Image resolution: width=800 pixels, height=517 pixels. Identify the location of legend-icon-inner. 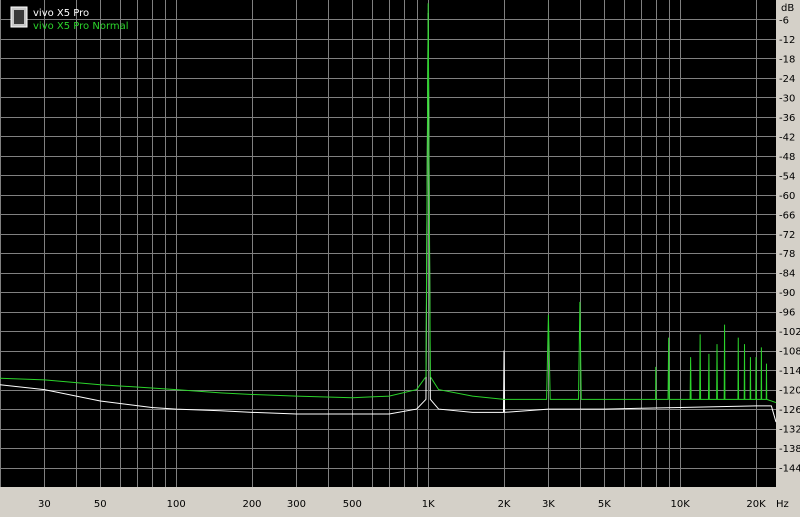
(19, 17).